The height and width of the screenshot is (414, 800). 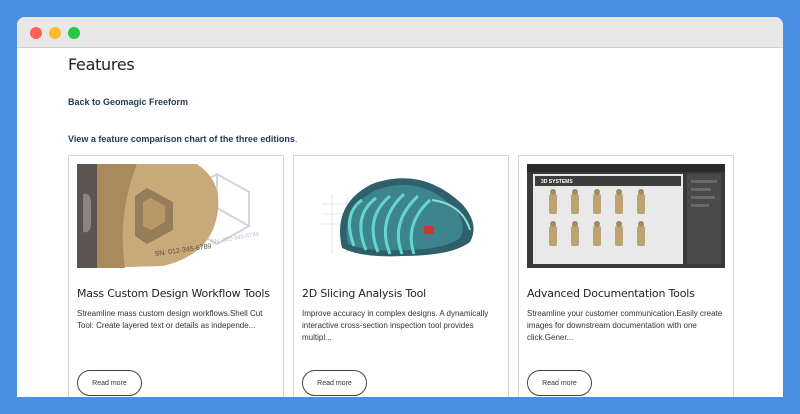 What do you see at coordinates (364, 293) in the screenshot?
I see `card-title: 2D Slicing Analysis Tool` at bounding box center [364, 293].